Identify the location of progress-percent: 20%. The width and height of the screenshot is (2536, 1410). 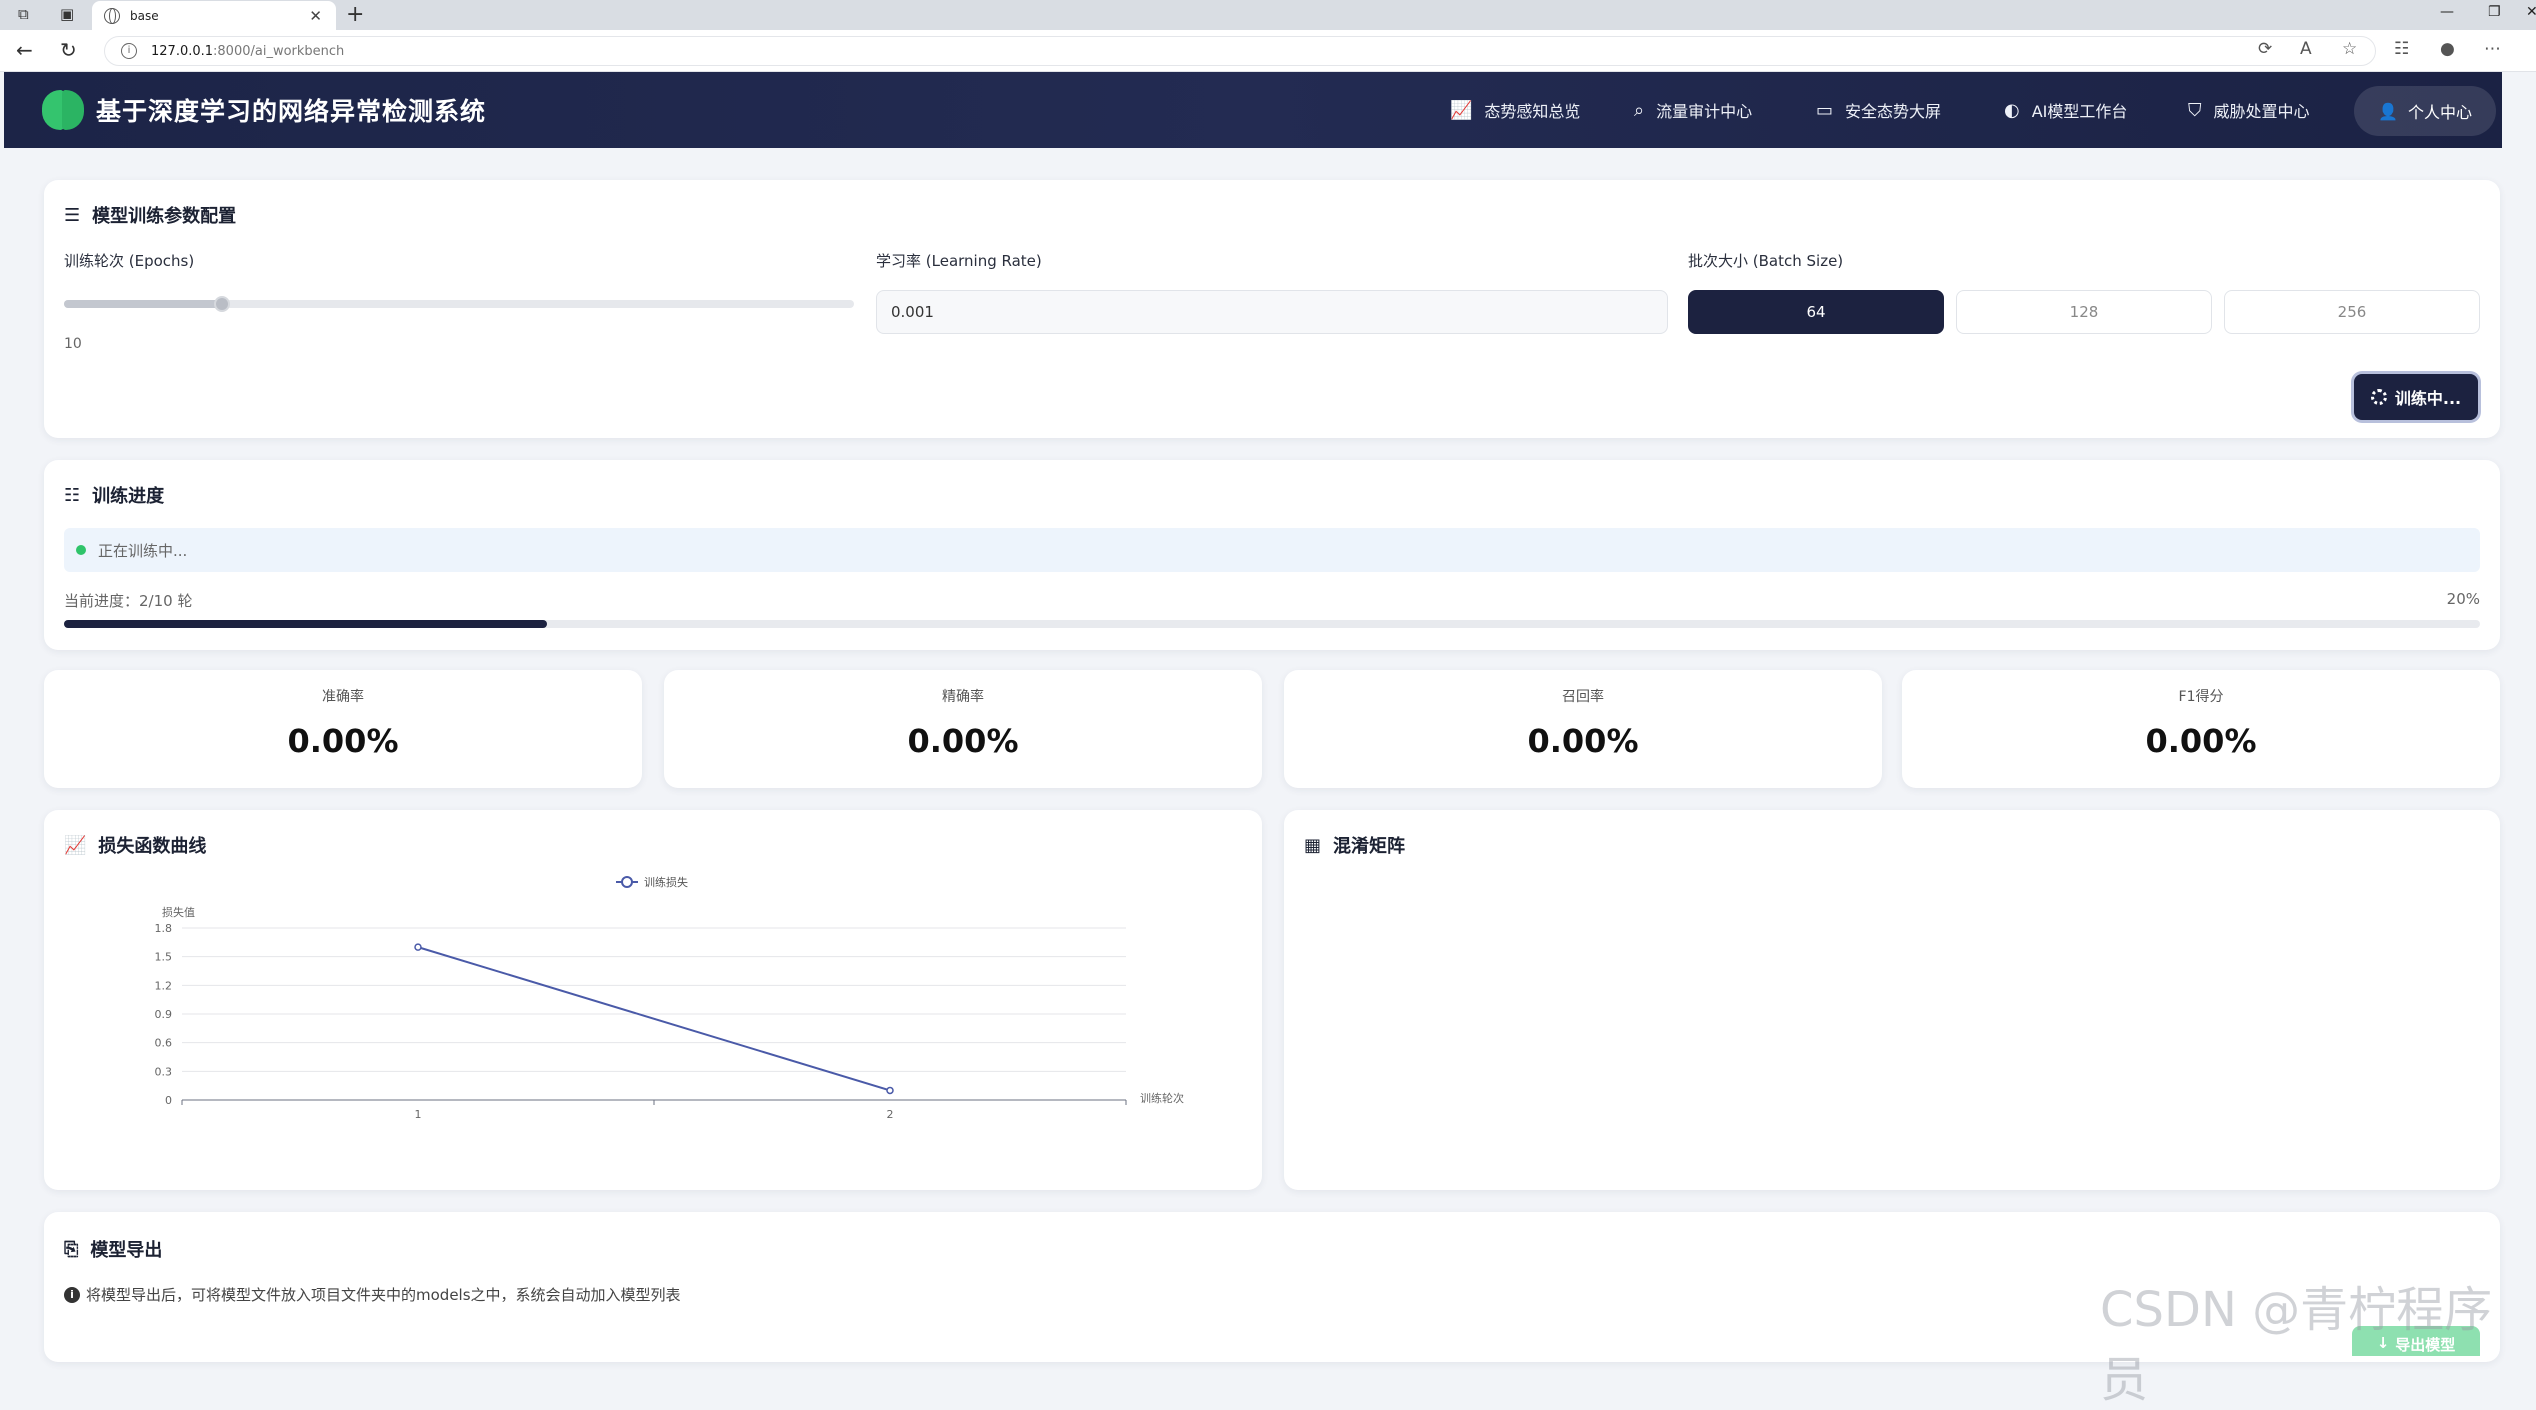
(2463, 599).